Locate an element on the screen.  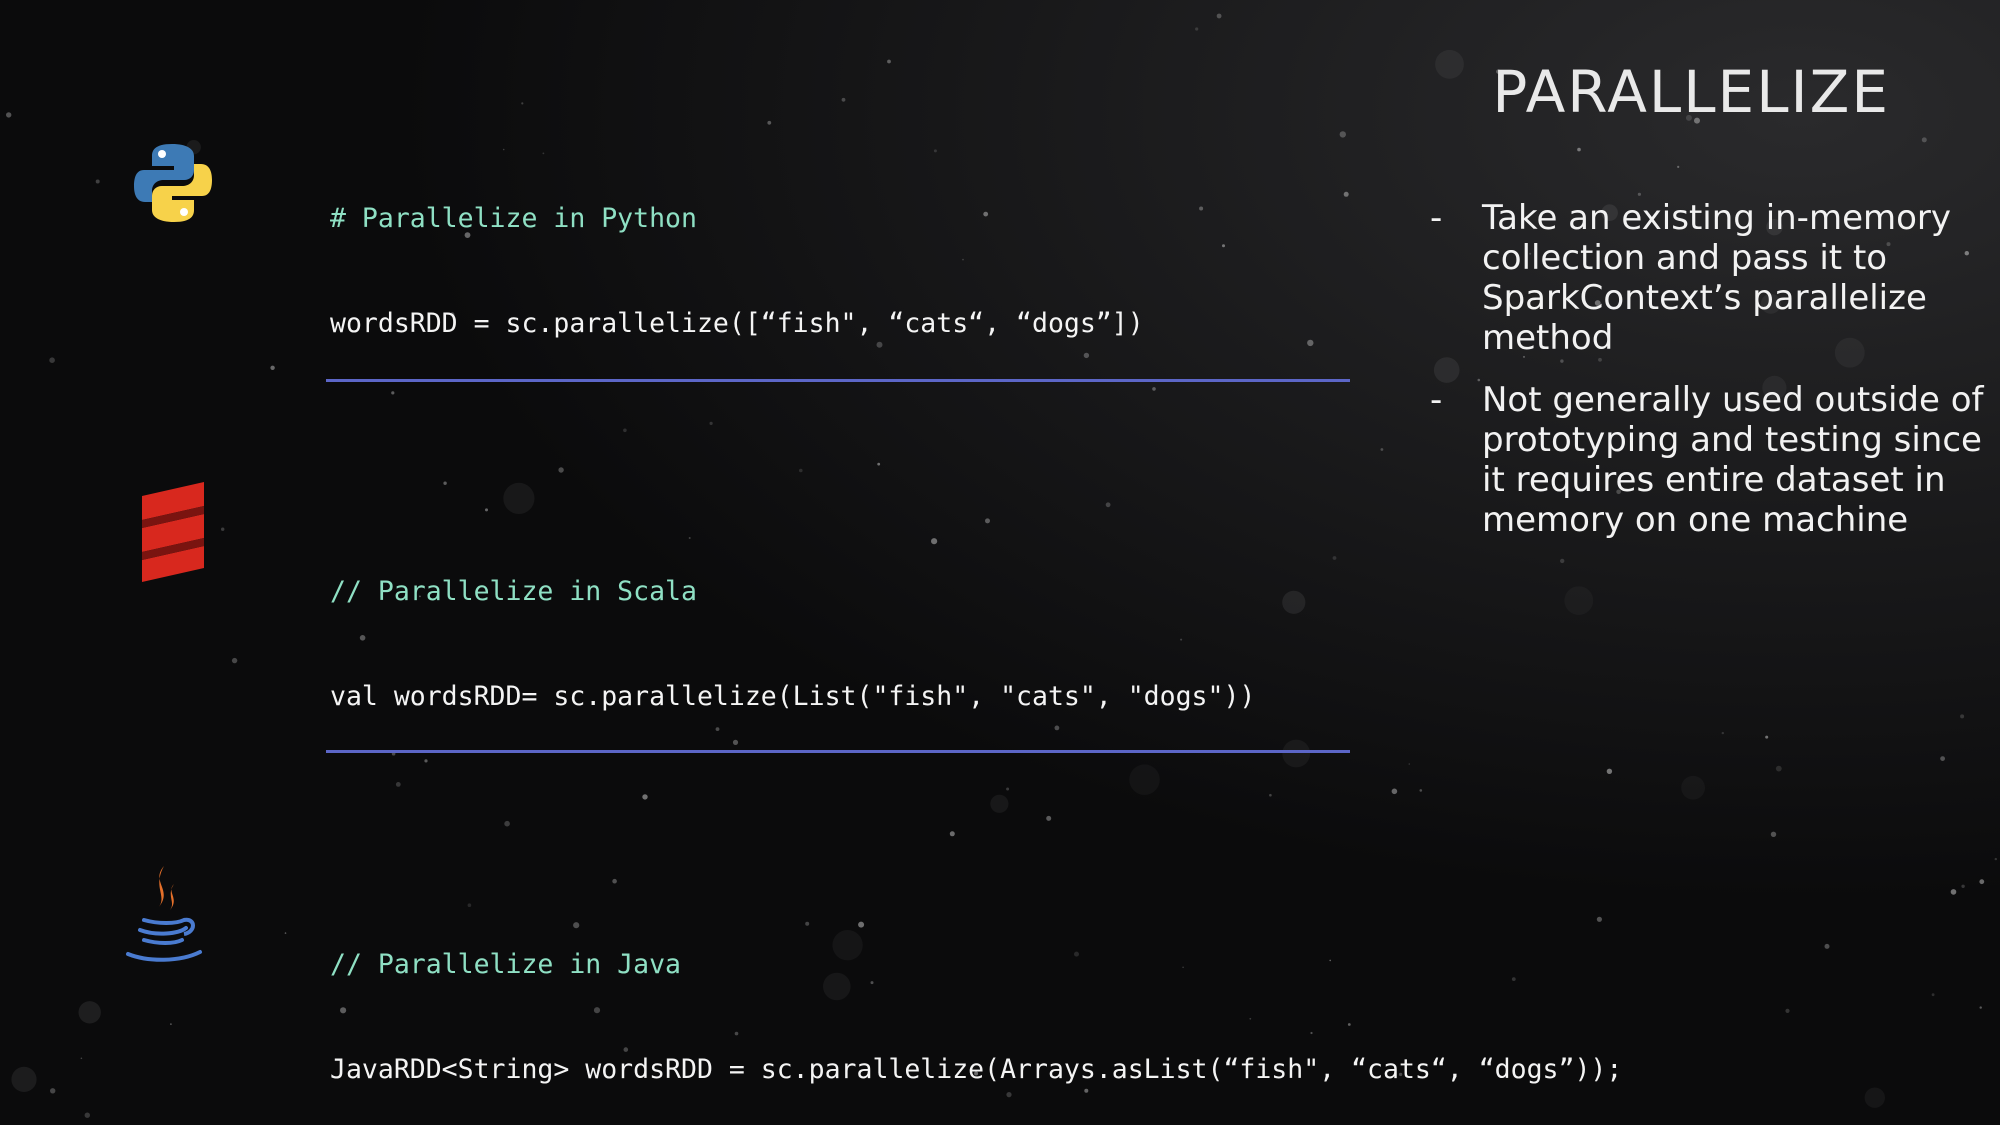
python-comment: # Parallelize in Python is located at coordinates (513, 218).